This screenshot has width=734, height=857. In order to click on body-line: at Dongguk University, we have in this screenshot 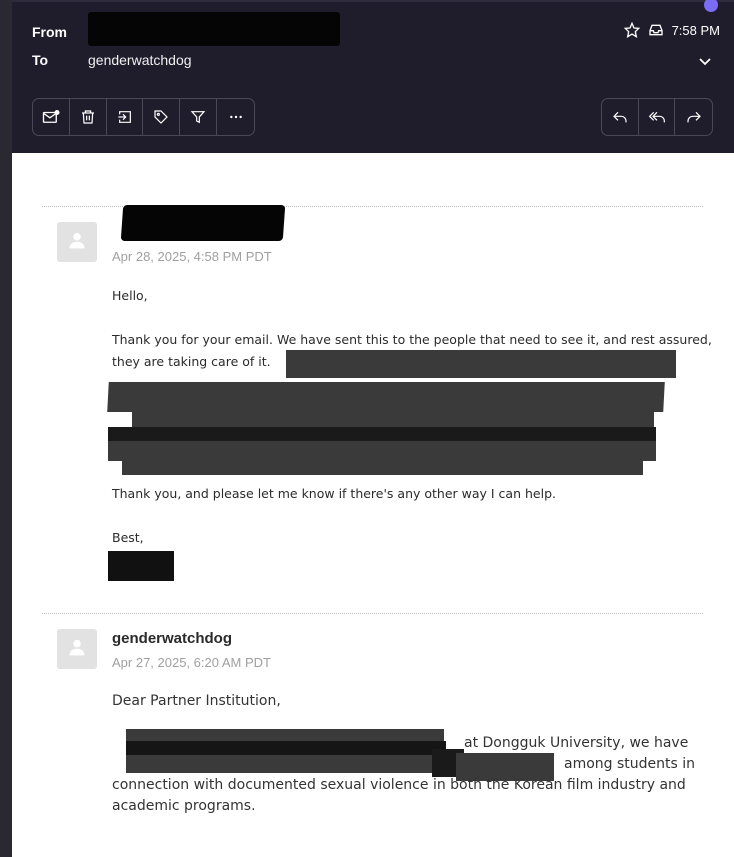, I will do `click(576, 743)`.